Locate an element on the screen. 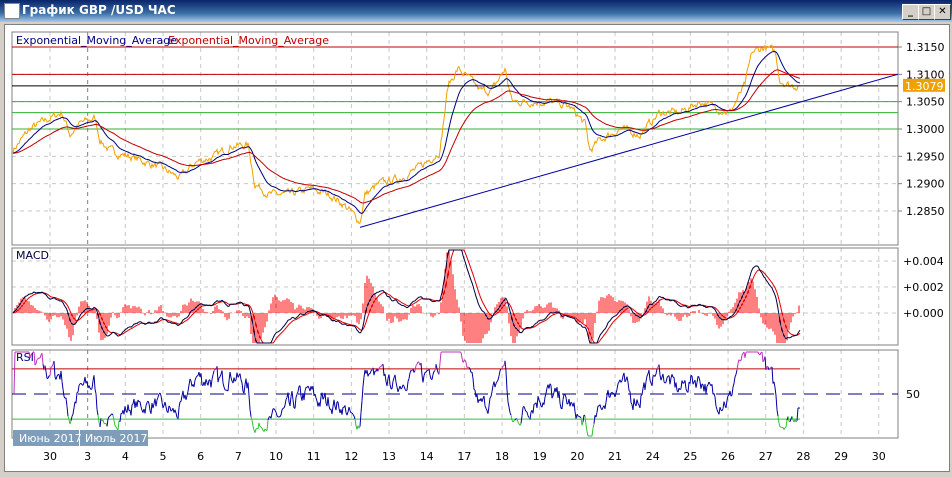 The width and height of the screenshot is (952, 477). last-price-label: 1.3079 is located at coordinates (924, 86).